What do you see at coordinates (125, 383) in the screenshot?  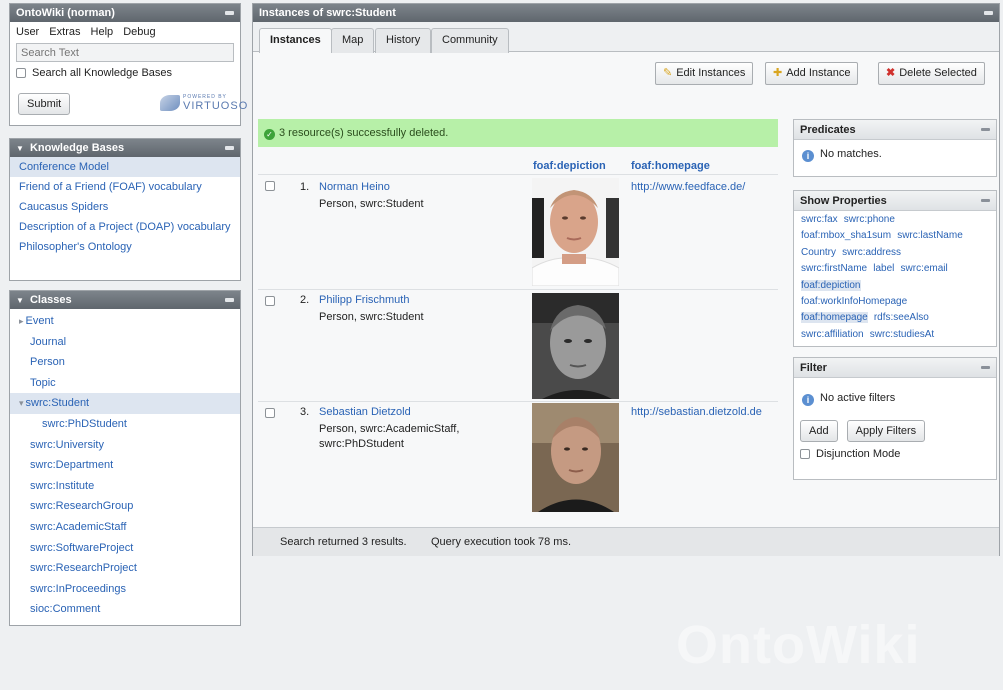 I see `class-item-topic: Topic` at bounding box center [125, 383].